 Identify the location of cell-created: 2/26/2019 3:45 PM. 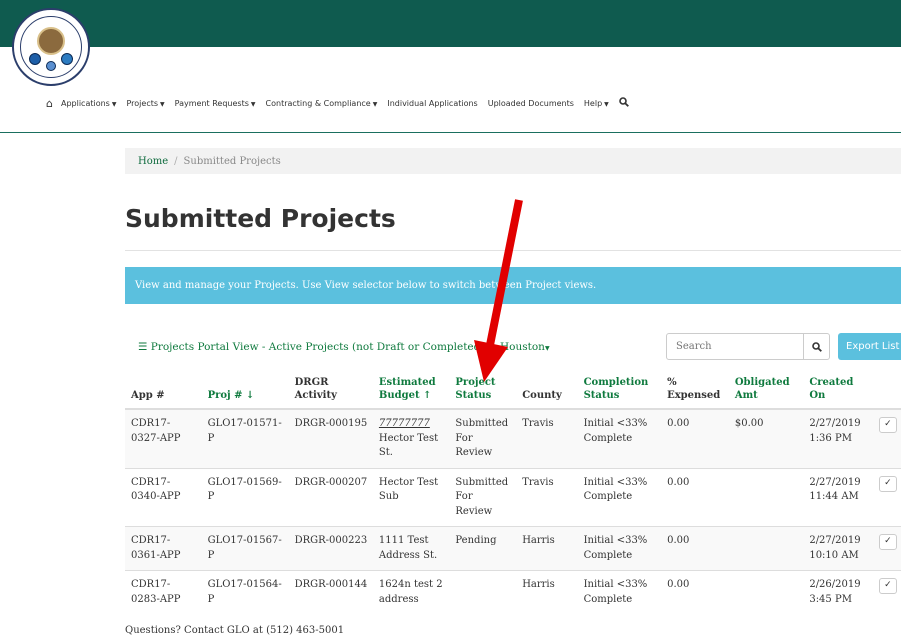
(838, 592).